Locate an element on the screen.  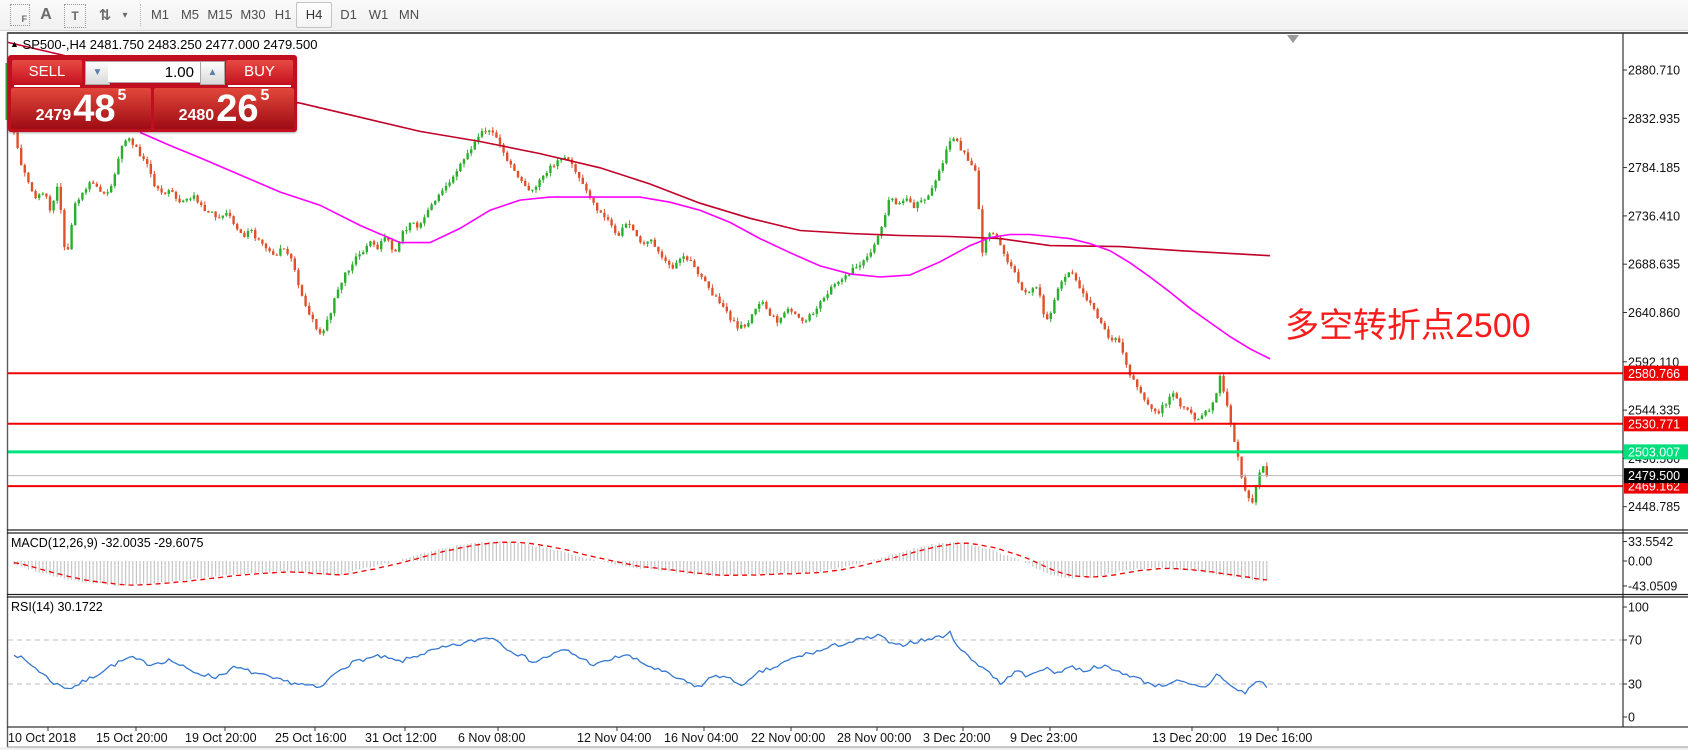
rsi-axis-label: 100 is located at coordinates (1638, 608).